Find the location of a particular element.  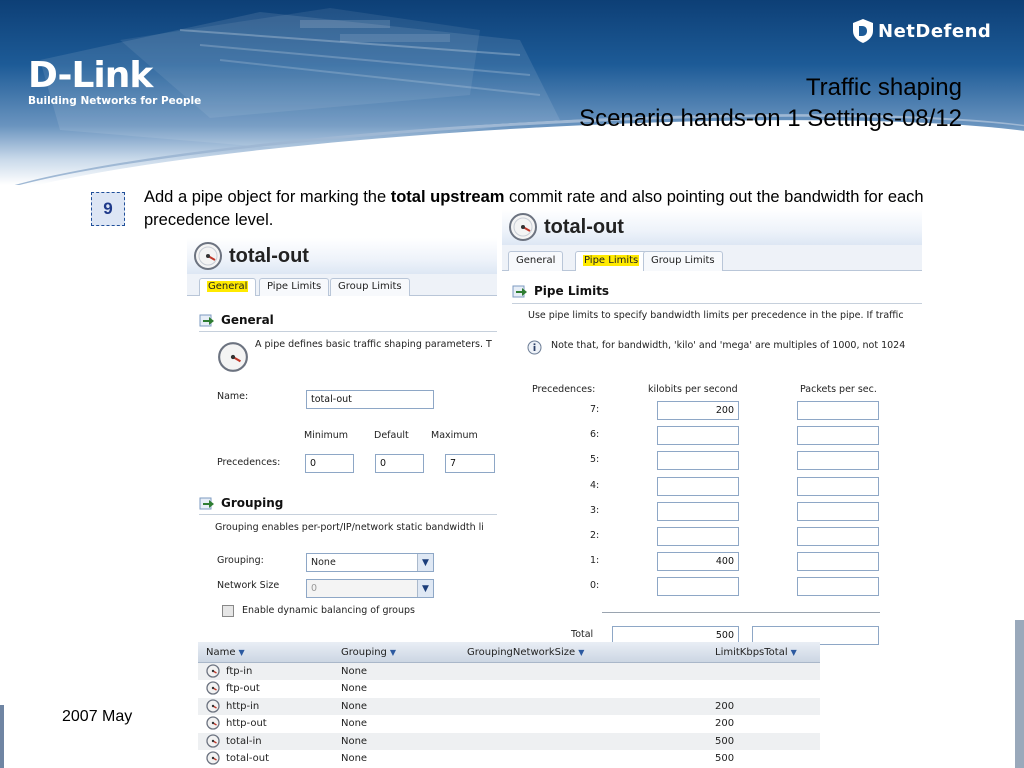

precedence-minimum-input: 0 is located at coordinates (329, 463).